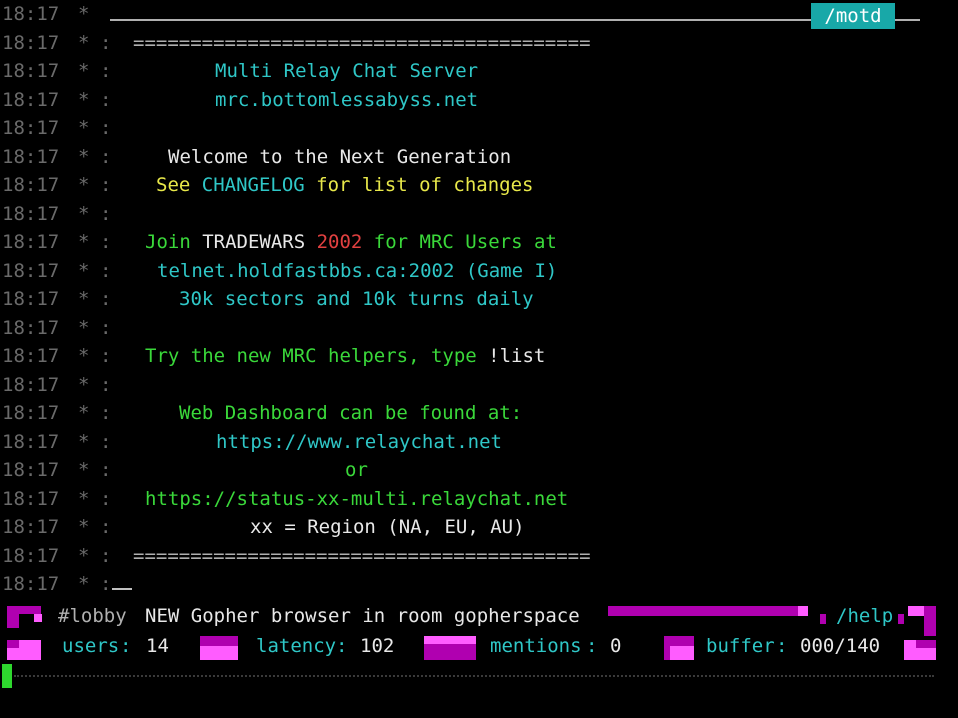 The width and height of the screenshot is (958, 718). I want to click on latency-colon: :, so click(342, 646).